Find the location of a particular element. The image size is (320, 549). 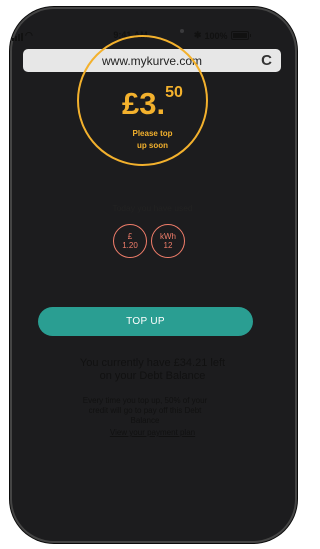

reload-icon: C is located at coordinates (266, 60).